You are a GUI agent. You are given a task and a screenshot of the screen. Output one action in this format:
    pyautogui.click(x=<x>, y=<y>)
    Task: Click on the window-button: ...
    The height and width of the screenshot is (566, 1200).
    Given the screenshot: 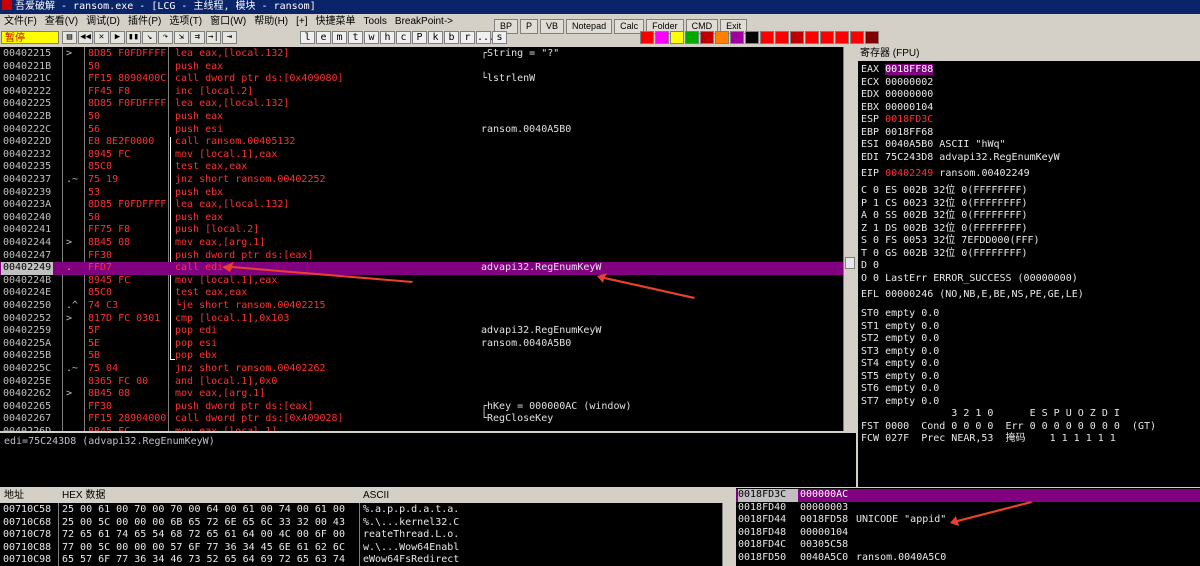 What is the action you would take?
    pyautogui.click(x=485, y=37)
    